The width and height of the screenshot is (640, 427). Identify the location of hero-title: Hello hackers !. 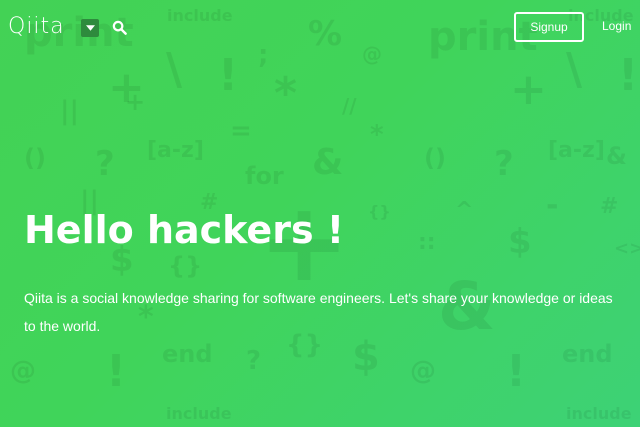
(184, 230).